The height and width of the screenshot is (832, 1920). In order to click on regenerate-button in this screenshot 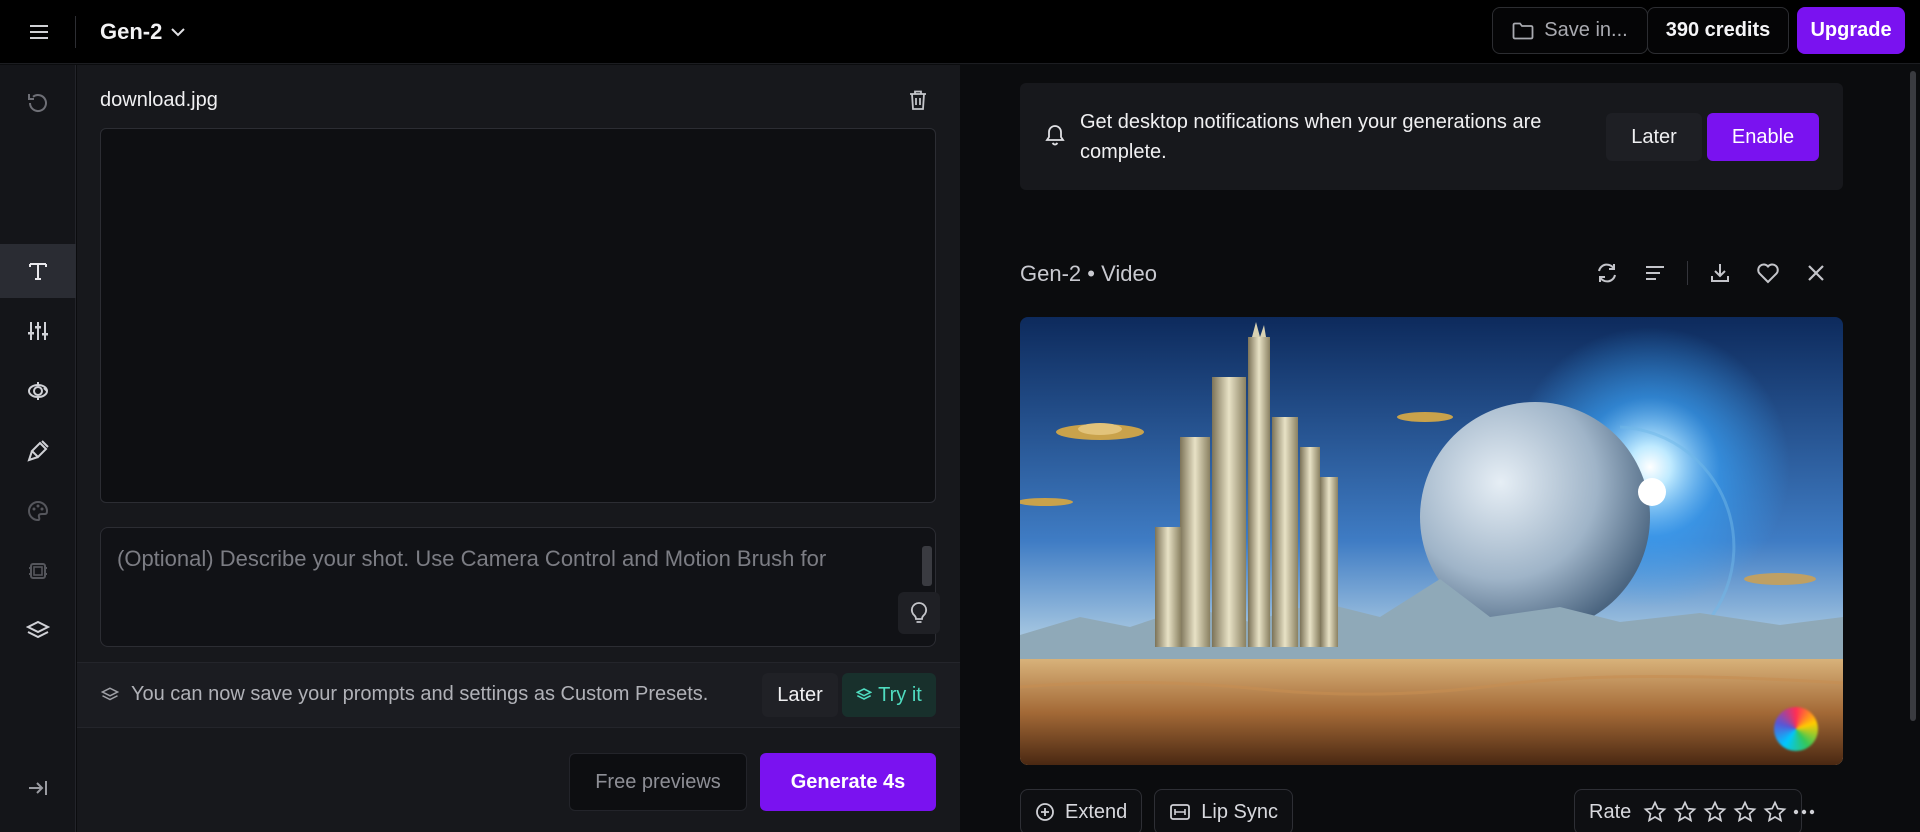, I will do `click(1607, 273)`.